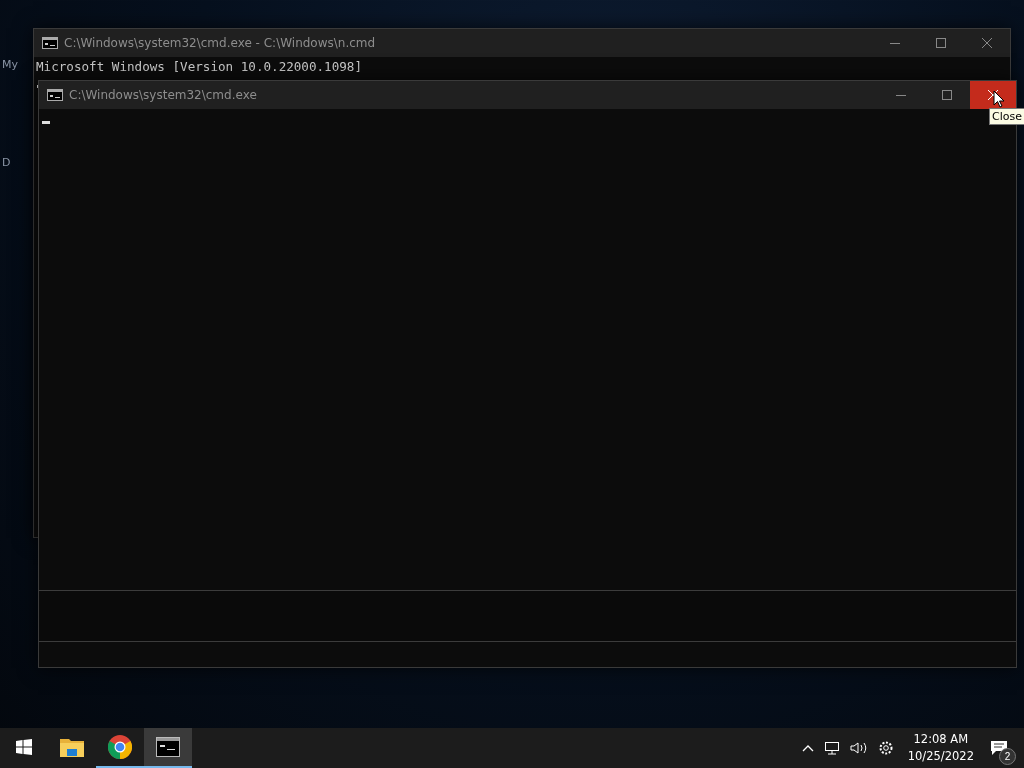 Image resolution: width=1024 pixels, height=768 pixels. I want to click on windows-logo-icon, so click(24, 747).